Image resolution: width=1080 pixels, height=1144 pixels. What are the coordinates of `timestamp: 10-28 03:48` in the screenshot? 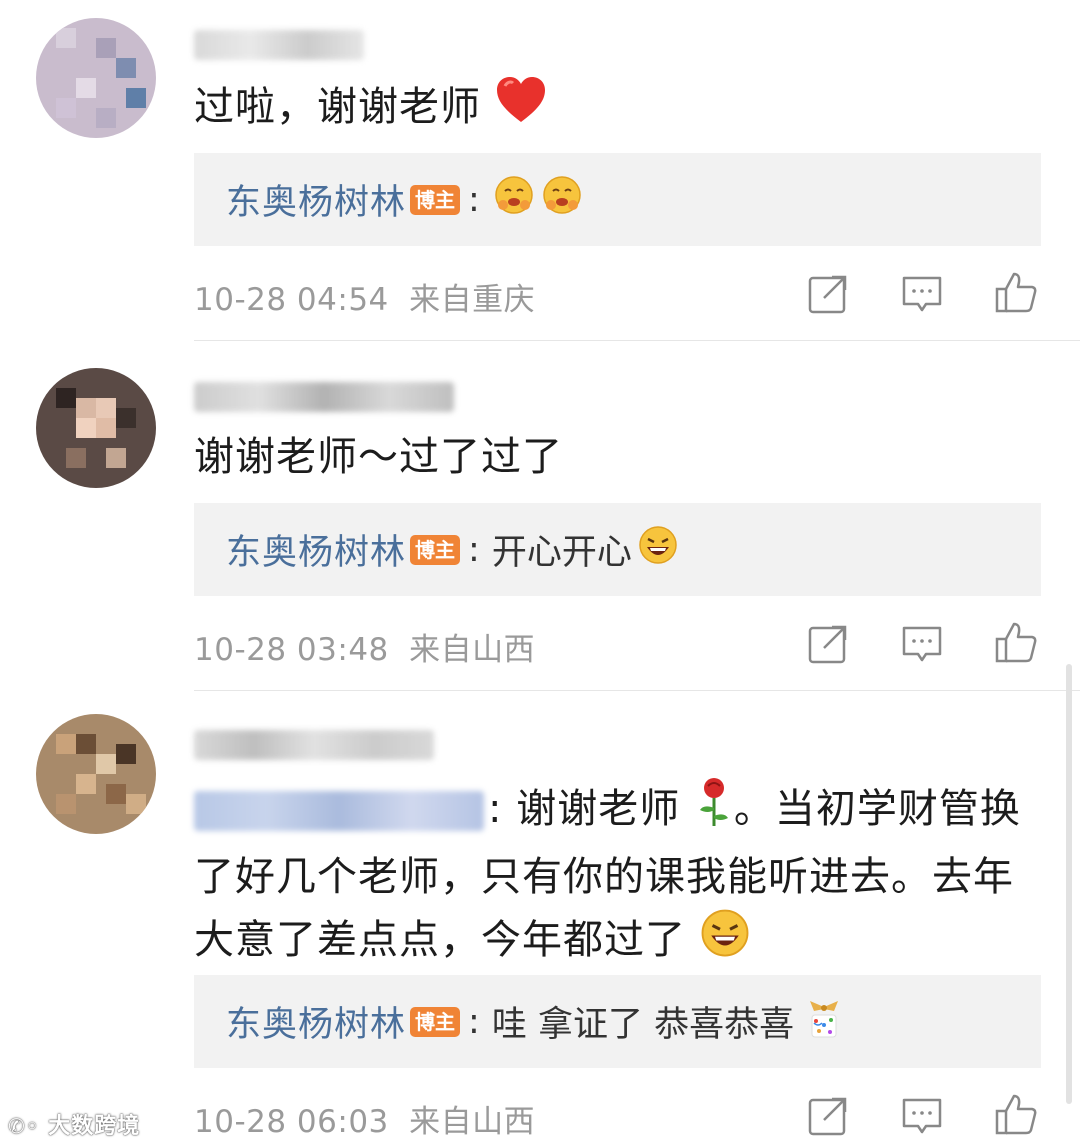 It's located at (291, 650).